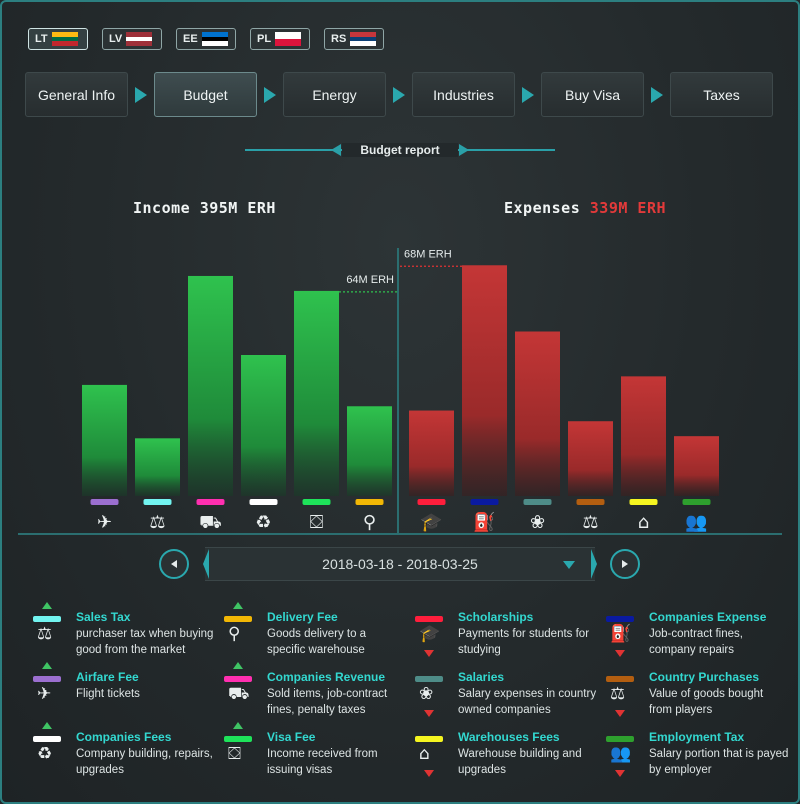  I want to click on tab-budget: Budget, so click(205, 94).